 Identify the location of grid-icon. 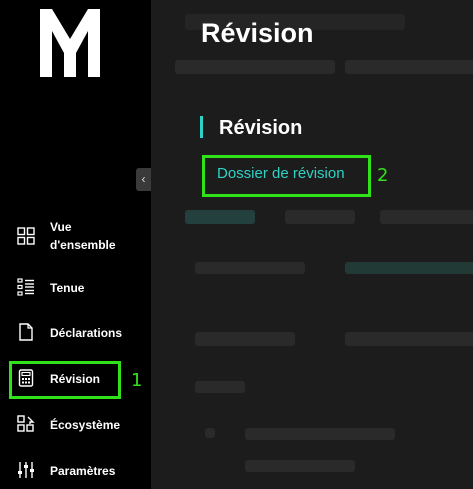
(26, 236).